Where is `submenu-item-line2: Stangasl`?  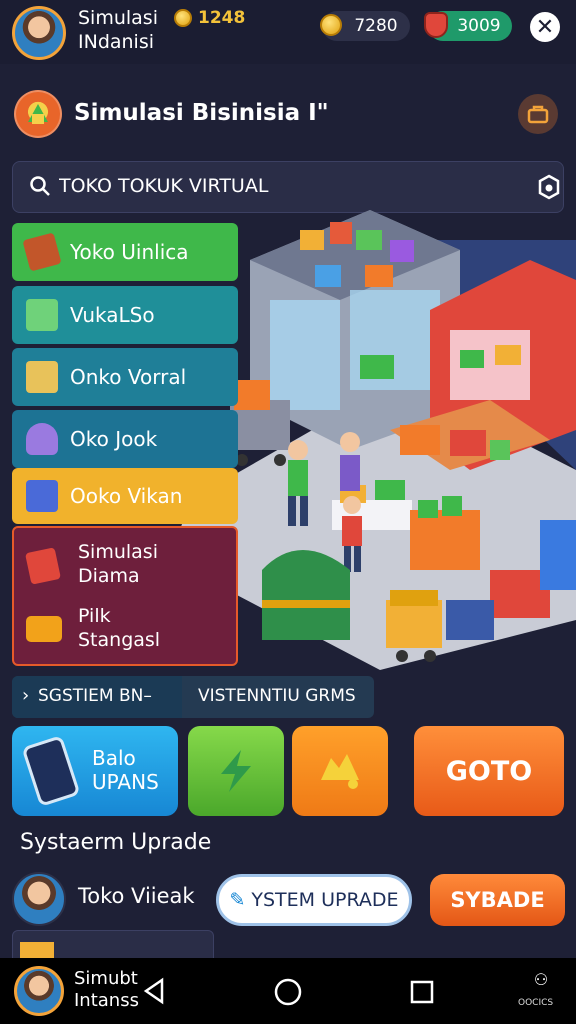 submenu-item-line2: Stangasl is located at coordinates (119, 640).